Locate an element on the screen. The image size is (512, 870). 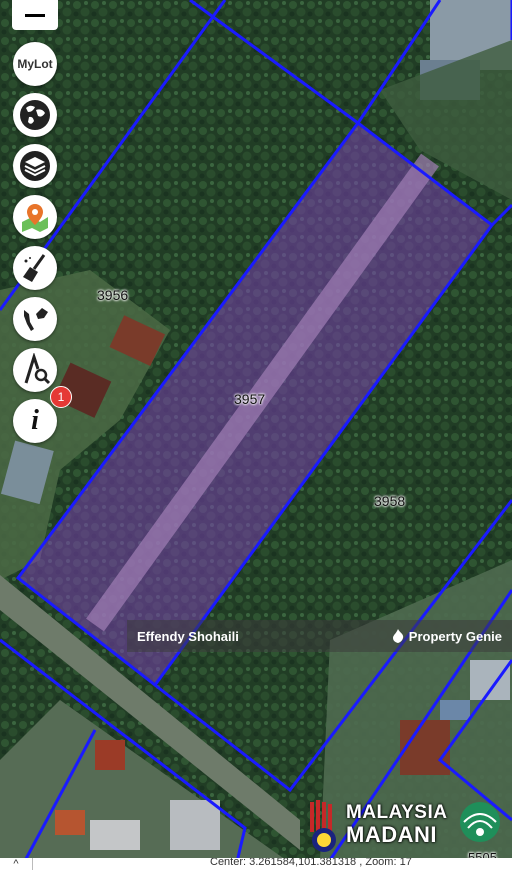
brand-mark: Property Genie is located at coordinates (447, 636).